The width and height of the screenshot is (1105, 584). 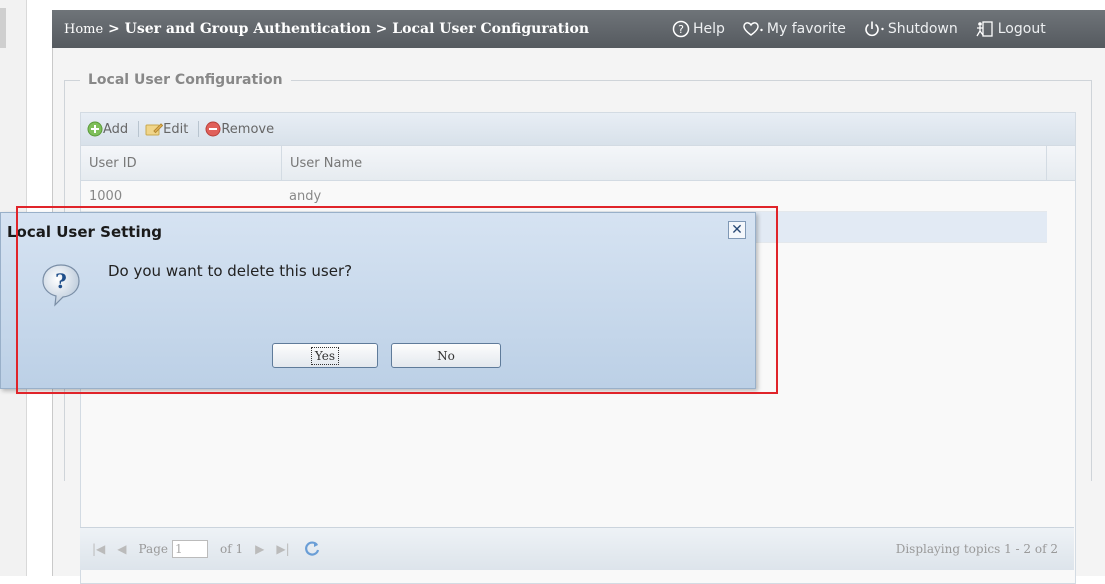 I want to click on first-page-button: |◀, so click(x=98, y=549).